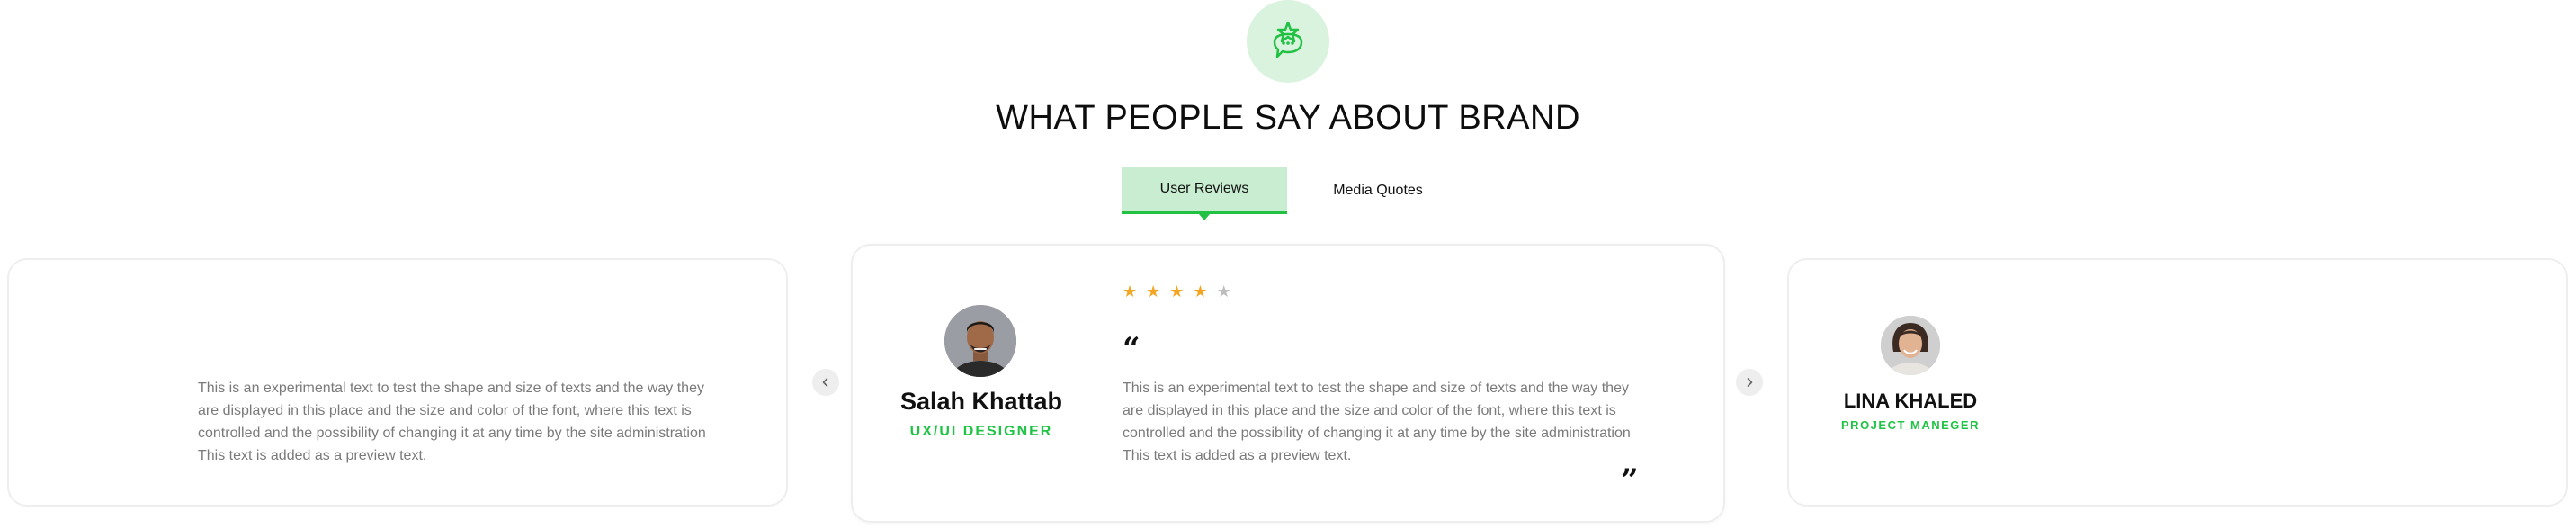  I want to click on star-empty-icon: ★, so click(1223, 291).